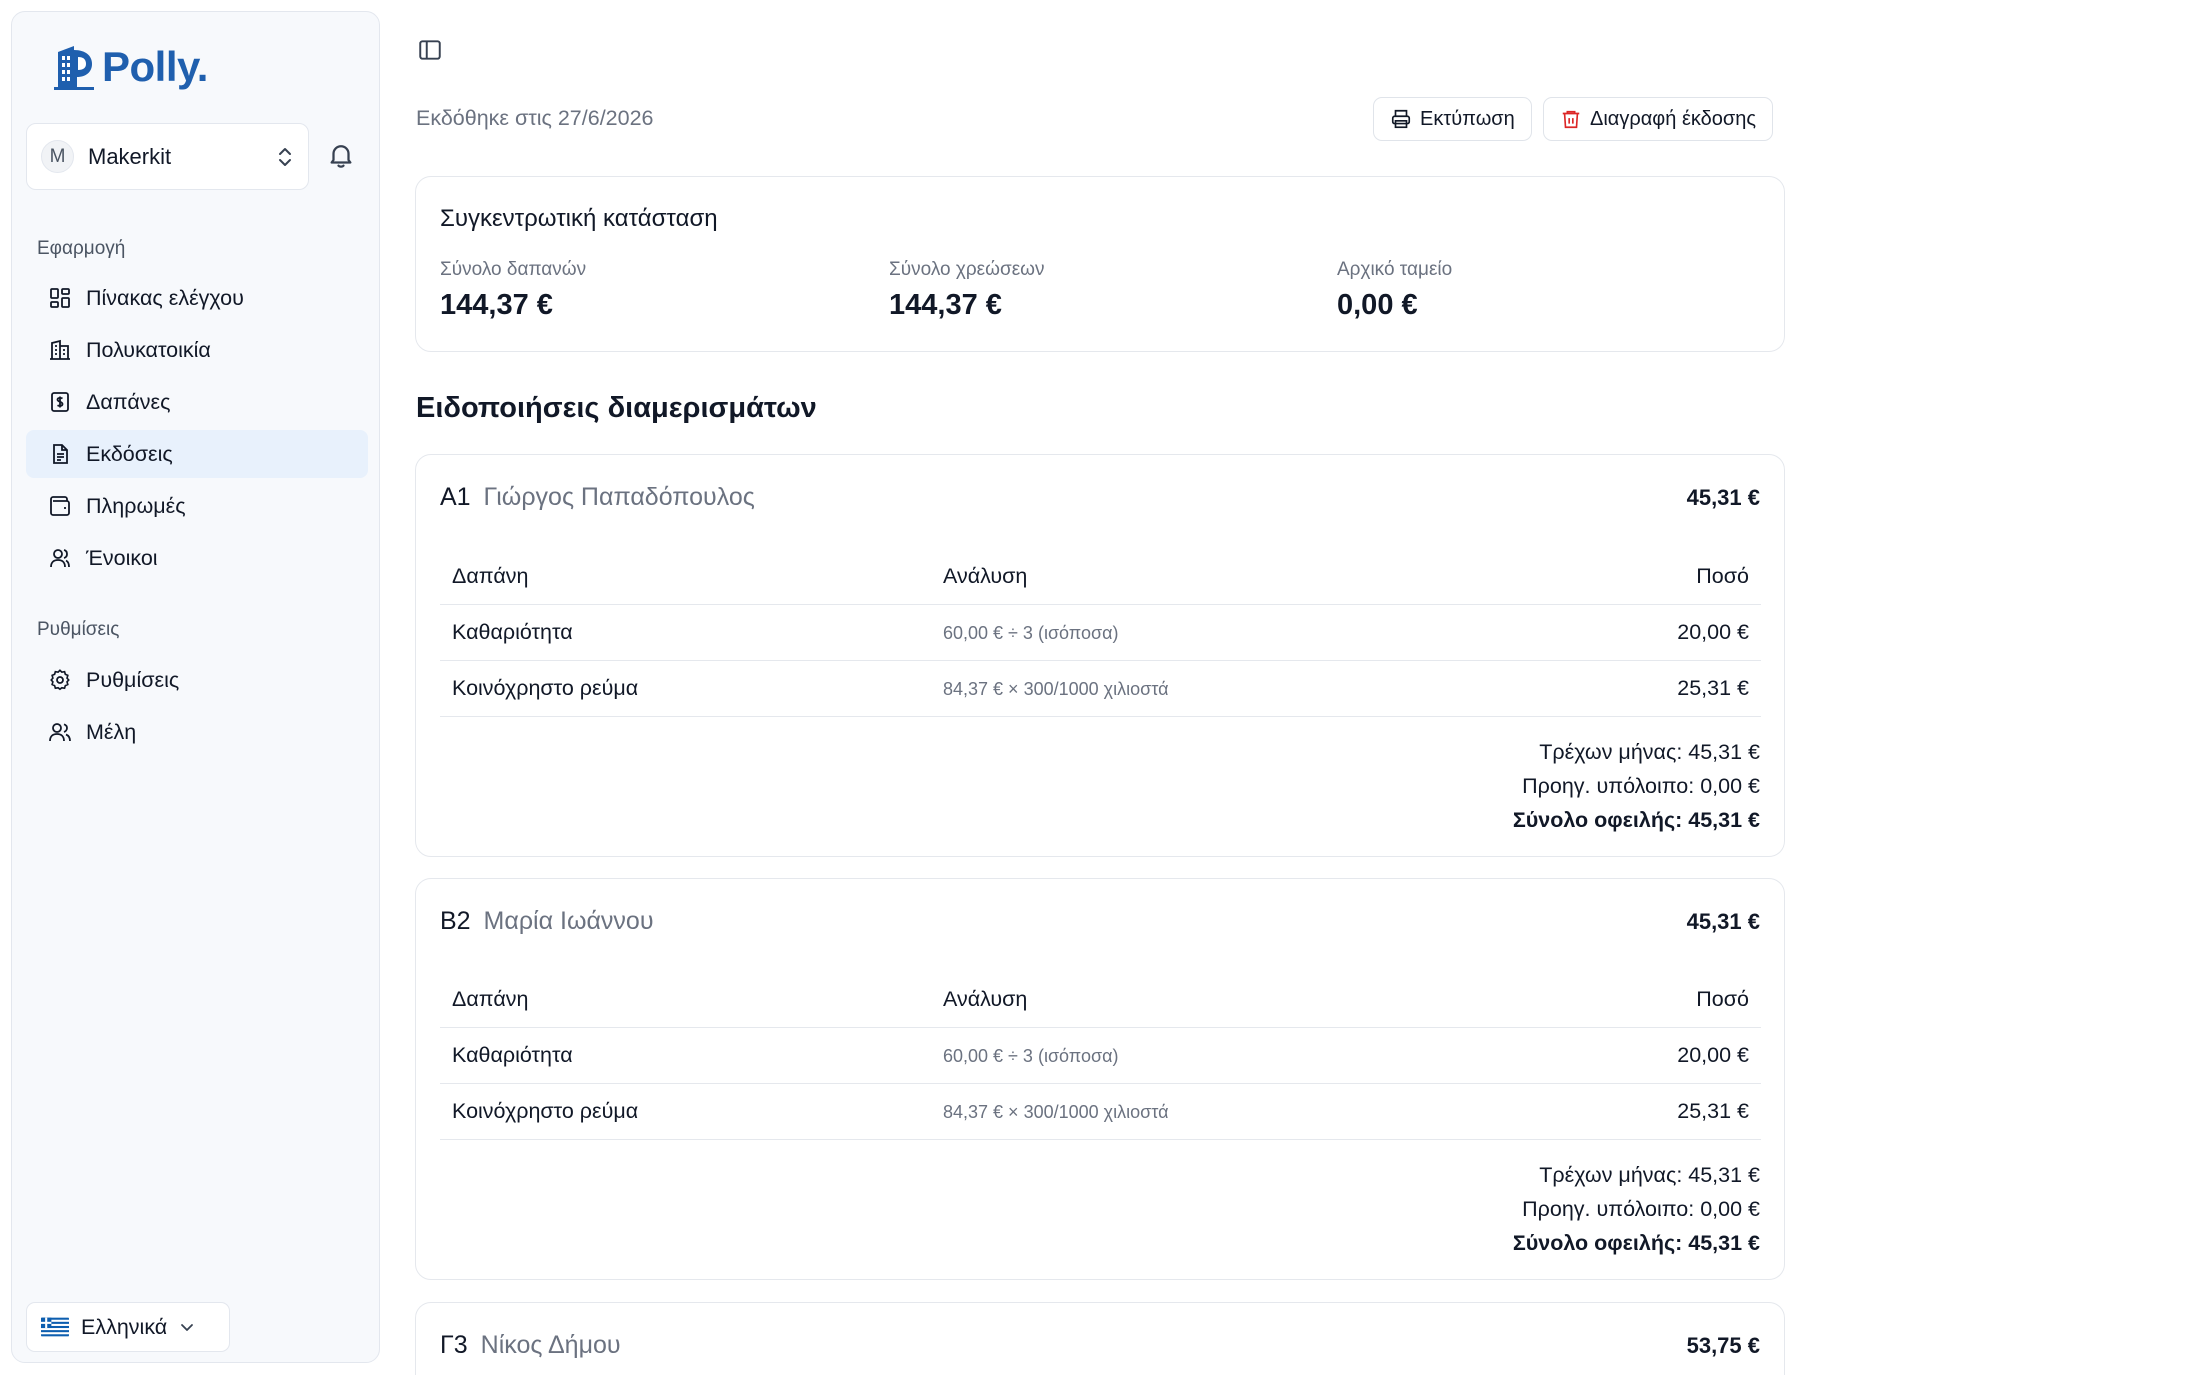 The width and height of the screenshot is (2200, 1375). What do you see at coordinates (616, 408) in the screenshot?
I see `notices-title: Ειδοποιήσεις διαμερισμάτων` at bounding box center [616, 408].